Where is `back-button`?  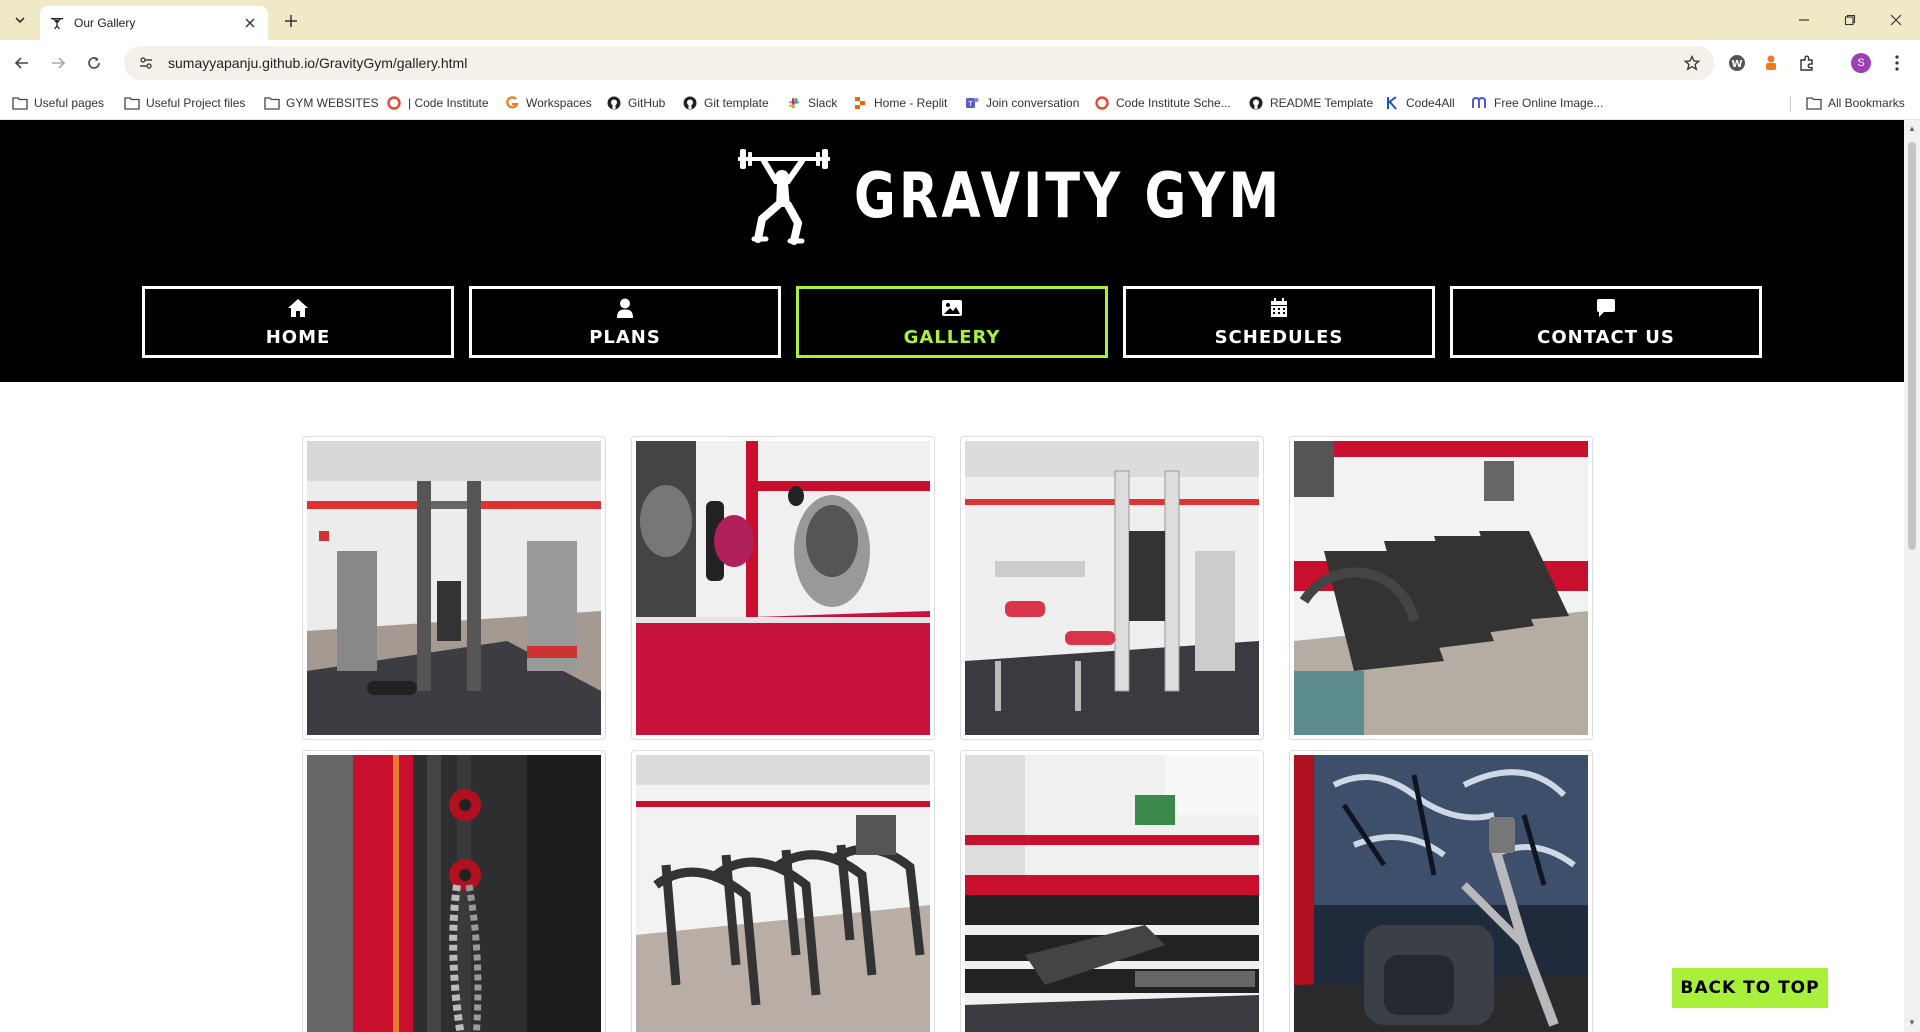
back-button is located at coordinates (22, 63).